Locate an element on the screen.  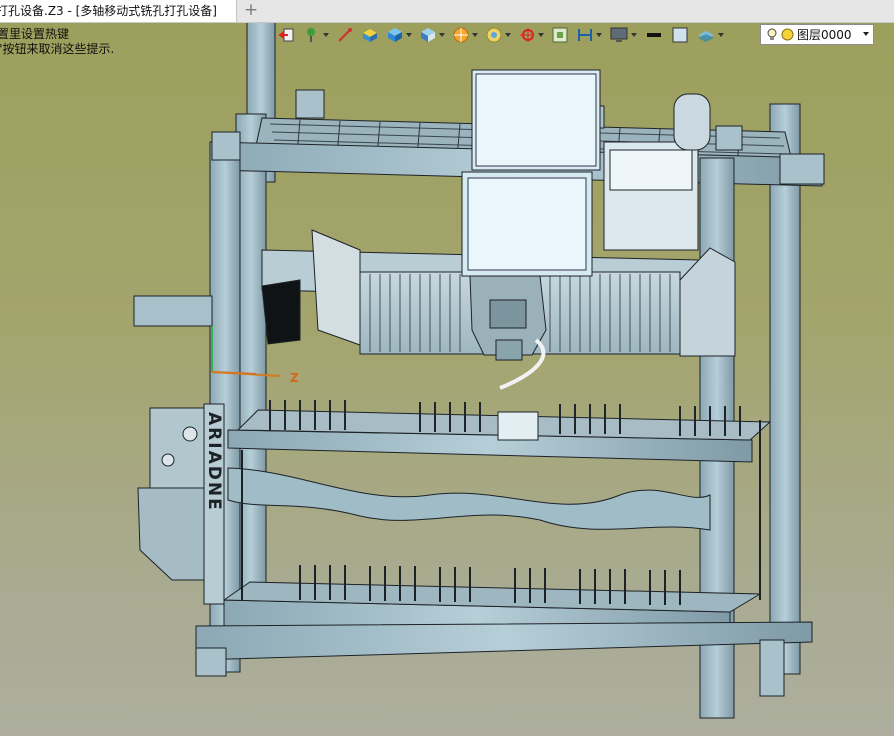
cube-button is located at coordinates (399, 35).